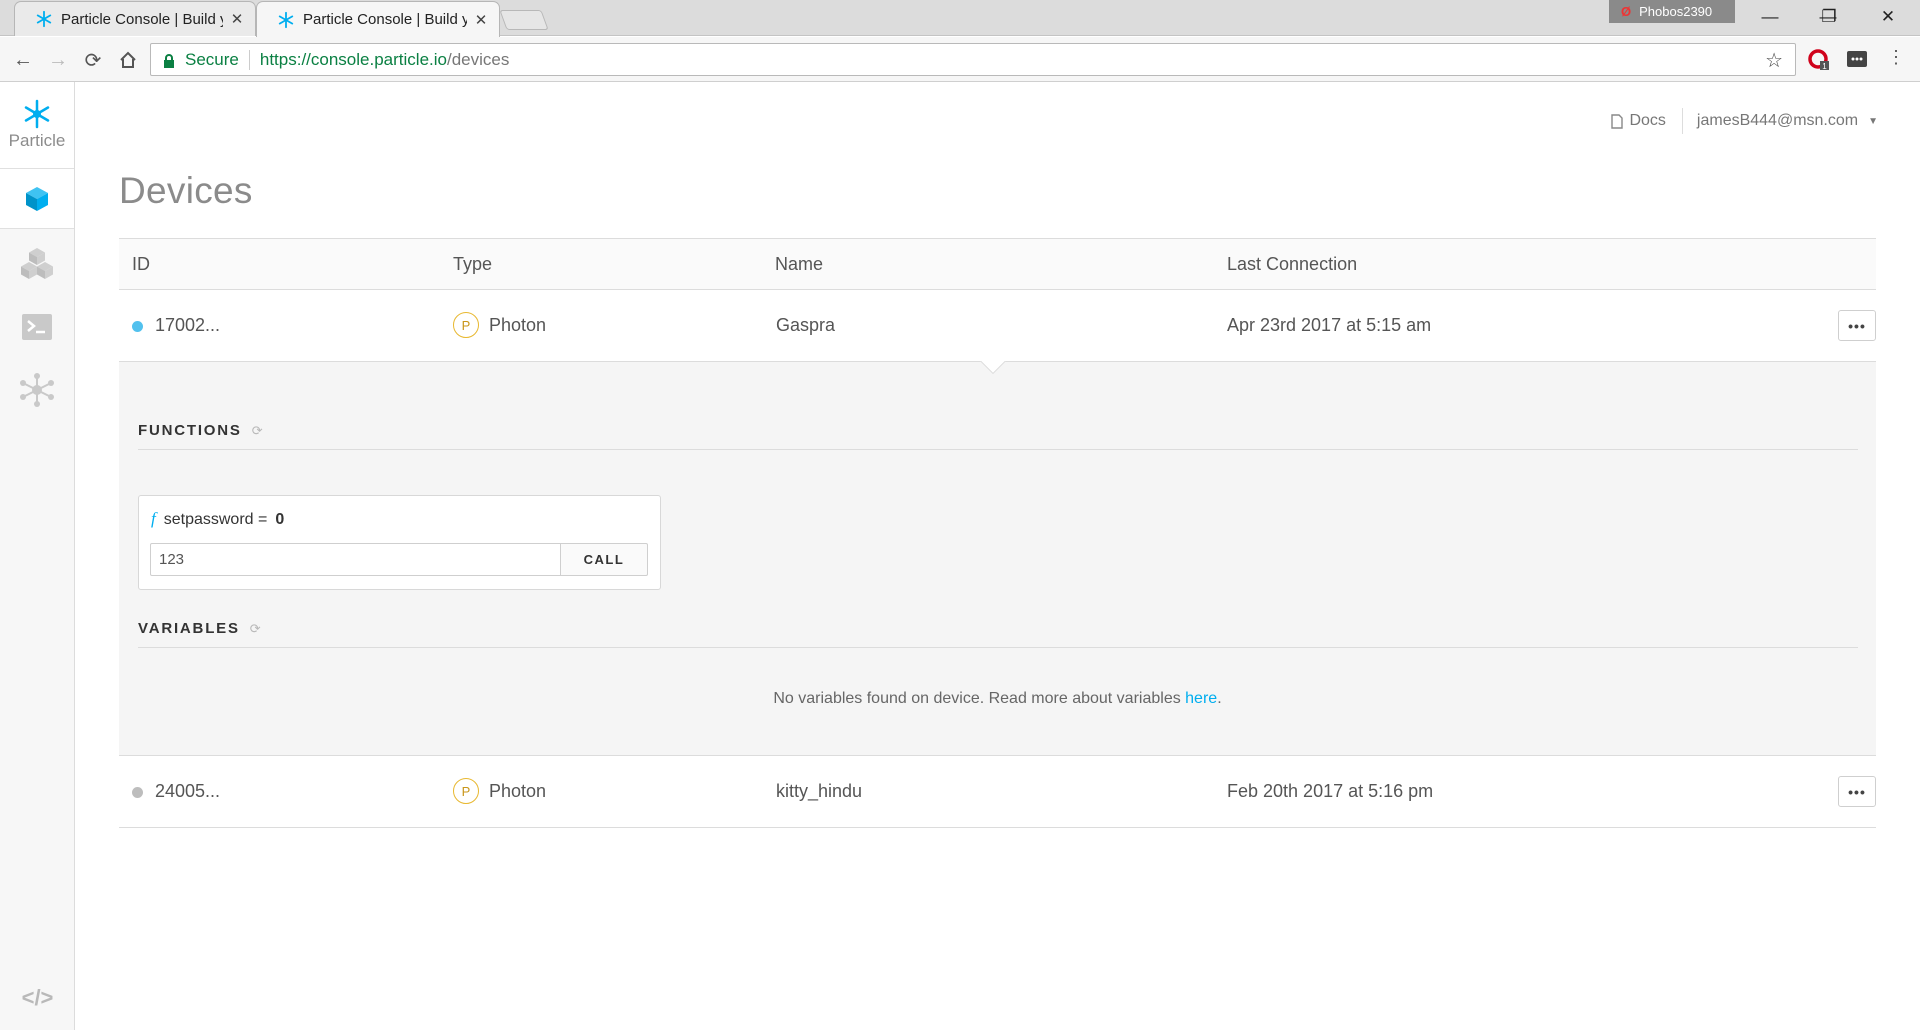 The width and height of the screenshot is (1920, 1030). Describe the element at coordinates (1824, 66) in the screenshot. I see `svg-text: 1` at that location.